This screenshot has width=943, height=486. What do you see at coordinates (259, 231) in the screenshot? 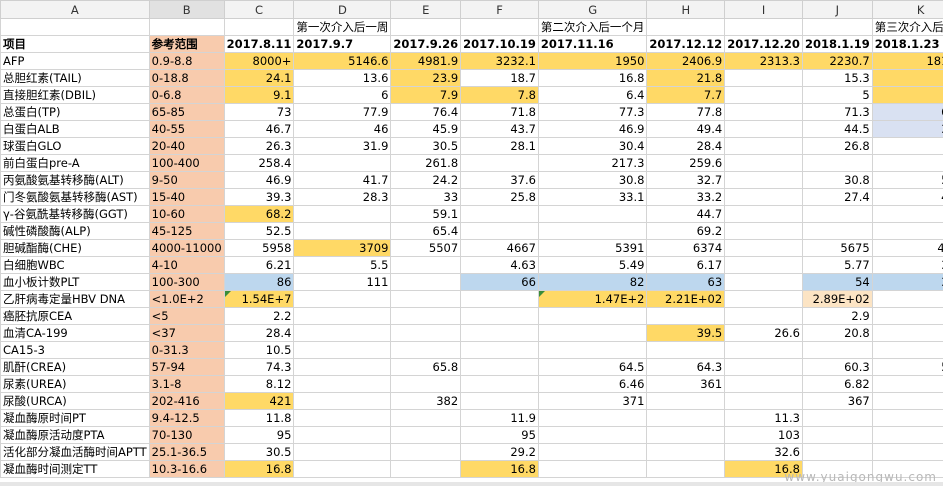
I see `value-cell: 52.5` at bounding box center [259, 231].